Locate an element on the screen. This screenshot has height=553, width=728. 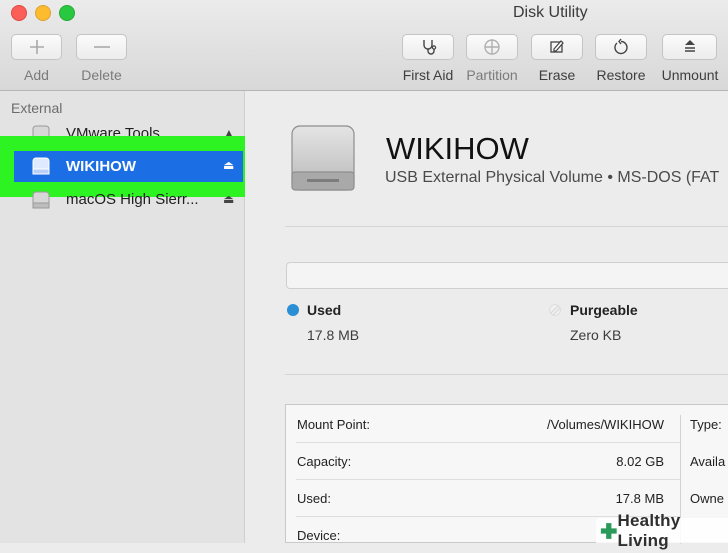
info-key: Mount Point: is located at coordinates (333, 424).